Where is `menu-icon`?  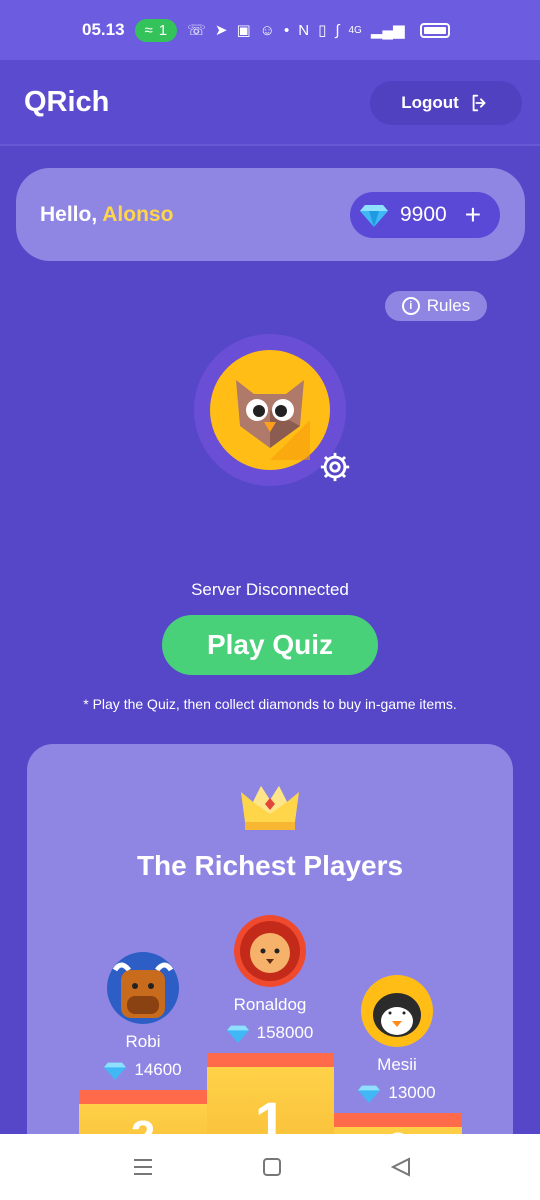 menu-icon is located at coordinates (143, 1167).